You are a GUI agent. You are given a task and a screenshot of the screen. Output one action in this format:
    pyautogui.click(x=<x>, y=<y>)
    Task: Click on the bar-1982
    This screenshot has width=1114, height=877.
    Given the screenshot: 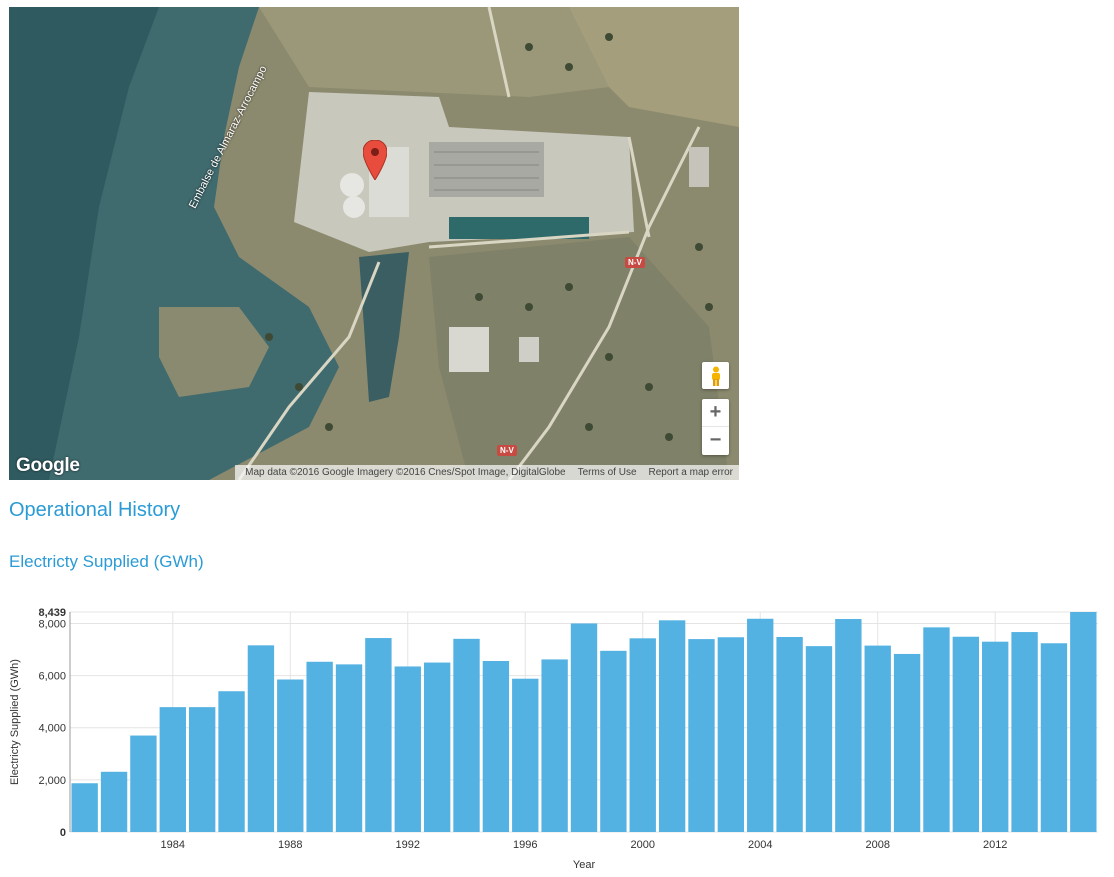 What is the action you would take?
    pyautogui.click(x=114, y=801)
    